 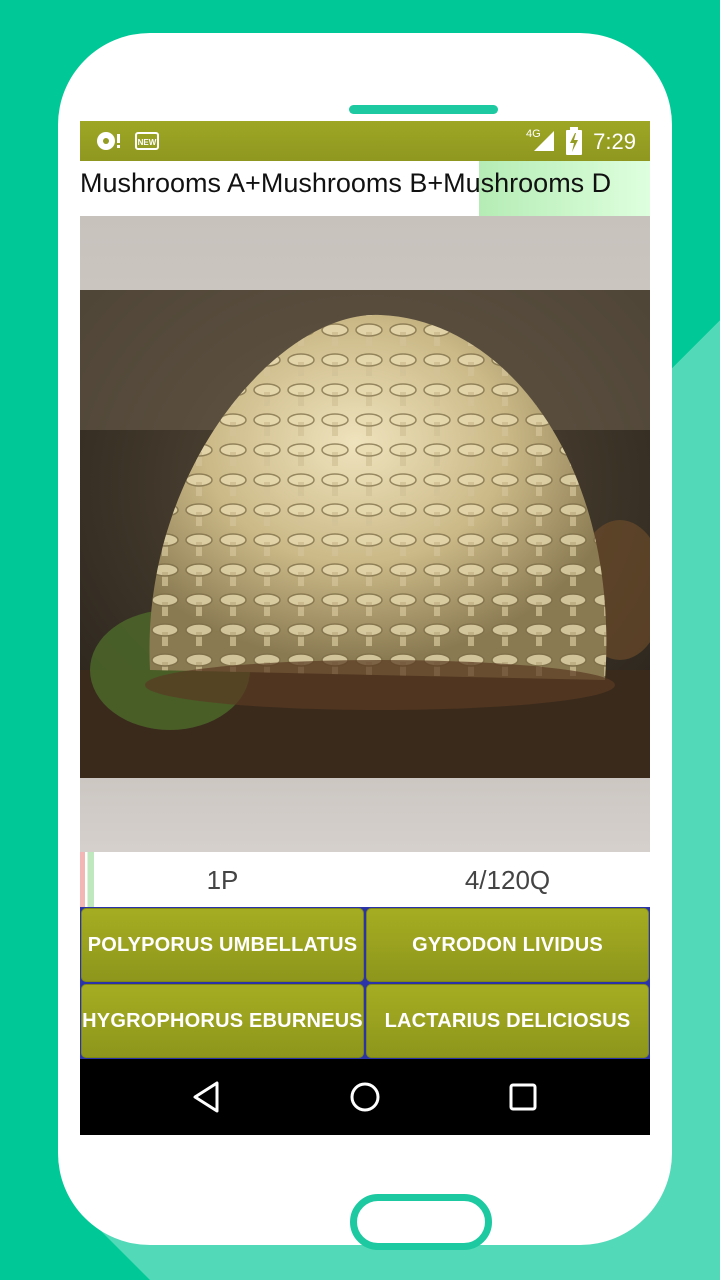 I want to click on svg-text: NEW, so click(x=147, y=142).